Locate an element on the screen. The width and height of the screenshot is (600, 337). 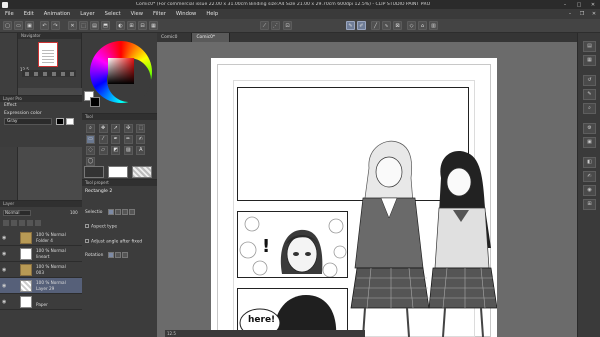
document-tab-active: Comic0* is located at coordinates (211, 37).